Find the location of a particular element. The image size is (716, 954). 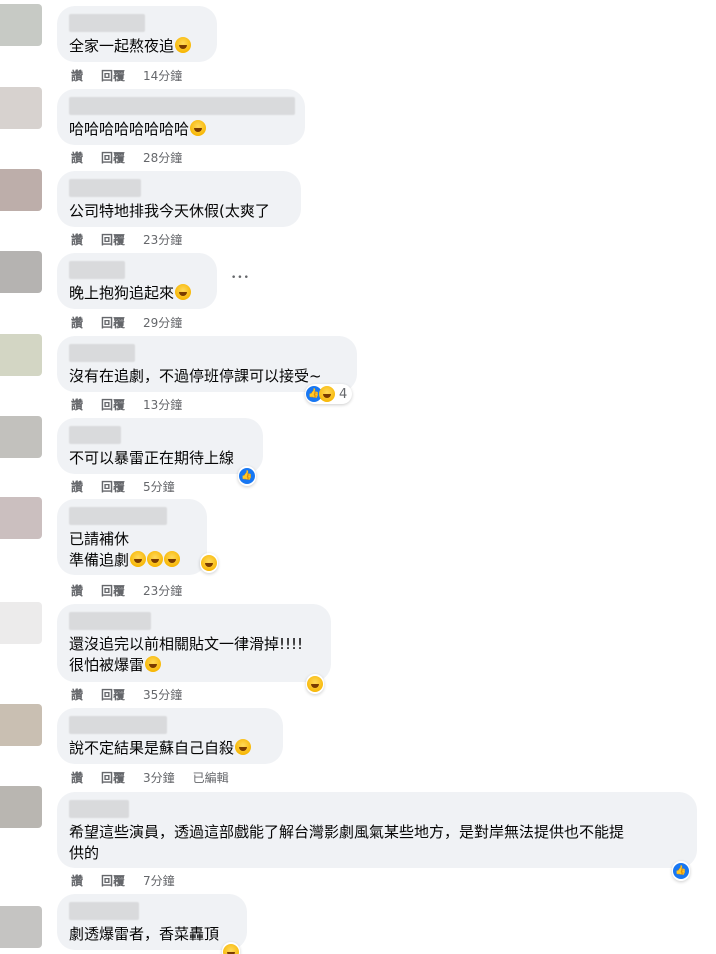

comment-bubble: 說不定結果是蘇自己自殺 is located at coordinates (170, 736).